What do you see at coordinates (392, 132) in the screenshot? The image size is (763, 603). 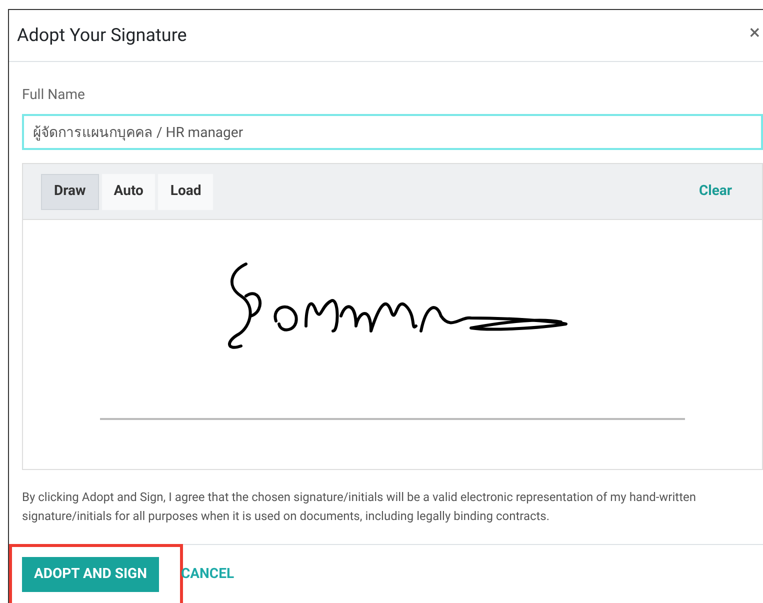 I see `name-input: ผู้จัดการแผนกบุคคล / HR manager` at bounding box center [392, 132].